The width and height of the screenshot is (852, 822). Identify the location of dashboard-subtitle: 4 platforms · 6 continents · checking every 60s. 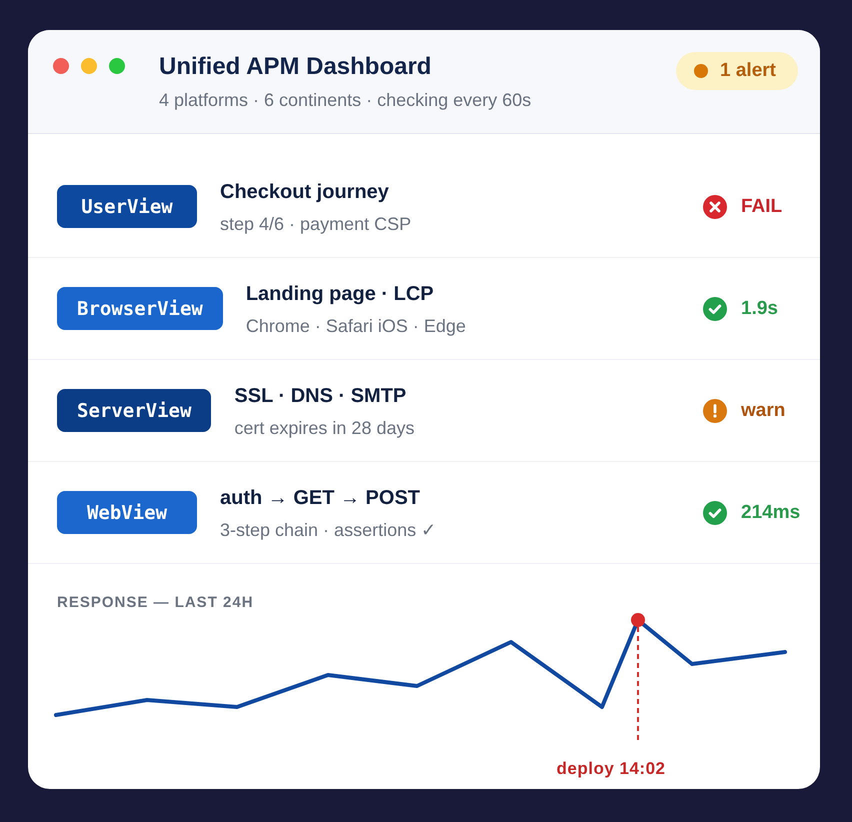
(345, 100).